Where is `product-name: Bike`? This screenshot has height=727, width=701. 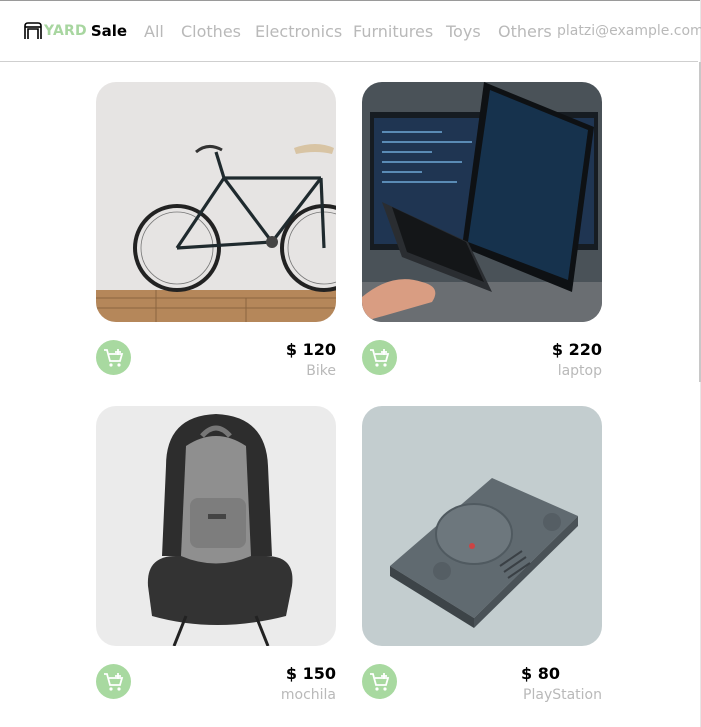
product-name: Bike is located at coordinates (321, 371).